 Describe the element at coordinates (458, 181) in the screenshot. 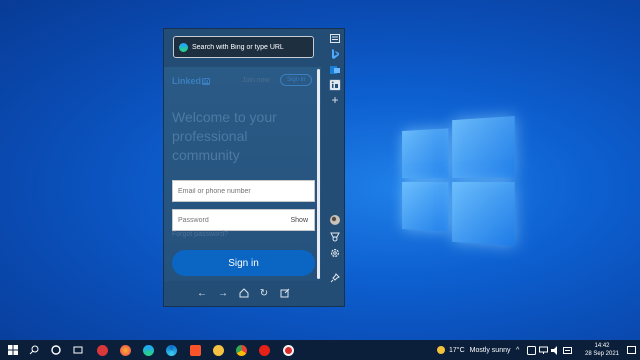

I see `windows-wallpaper-logo` at that location.